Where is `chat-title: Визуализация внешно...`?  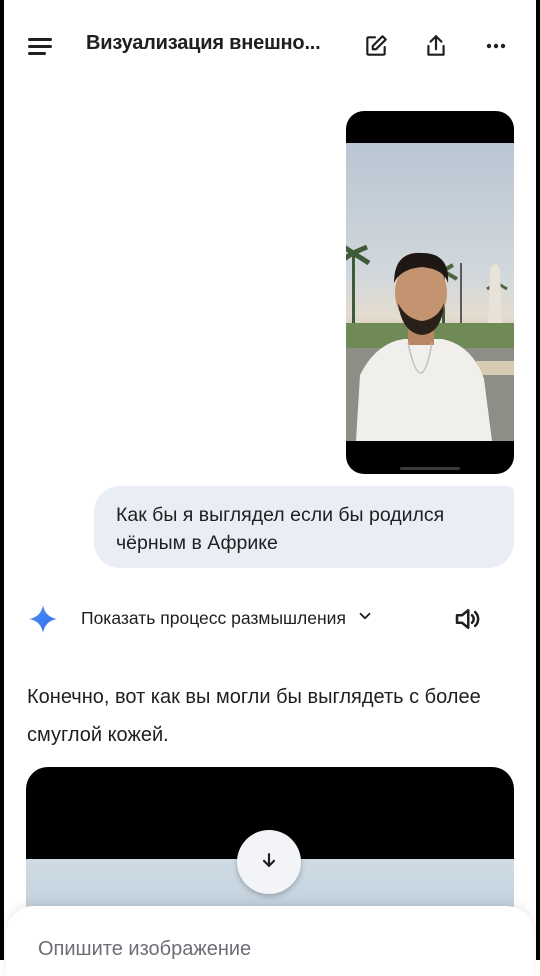
chat-title: Визуализация внешно... is located at coordinates (203, 43).